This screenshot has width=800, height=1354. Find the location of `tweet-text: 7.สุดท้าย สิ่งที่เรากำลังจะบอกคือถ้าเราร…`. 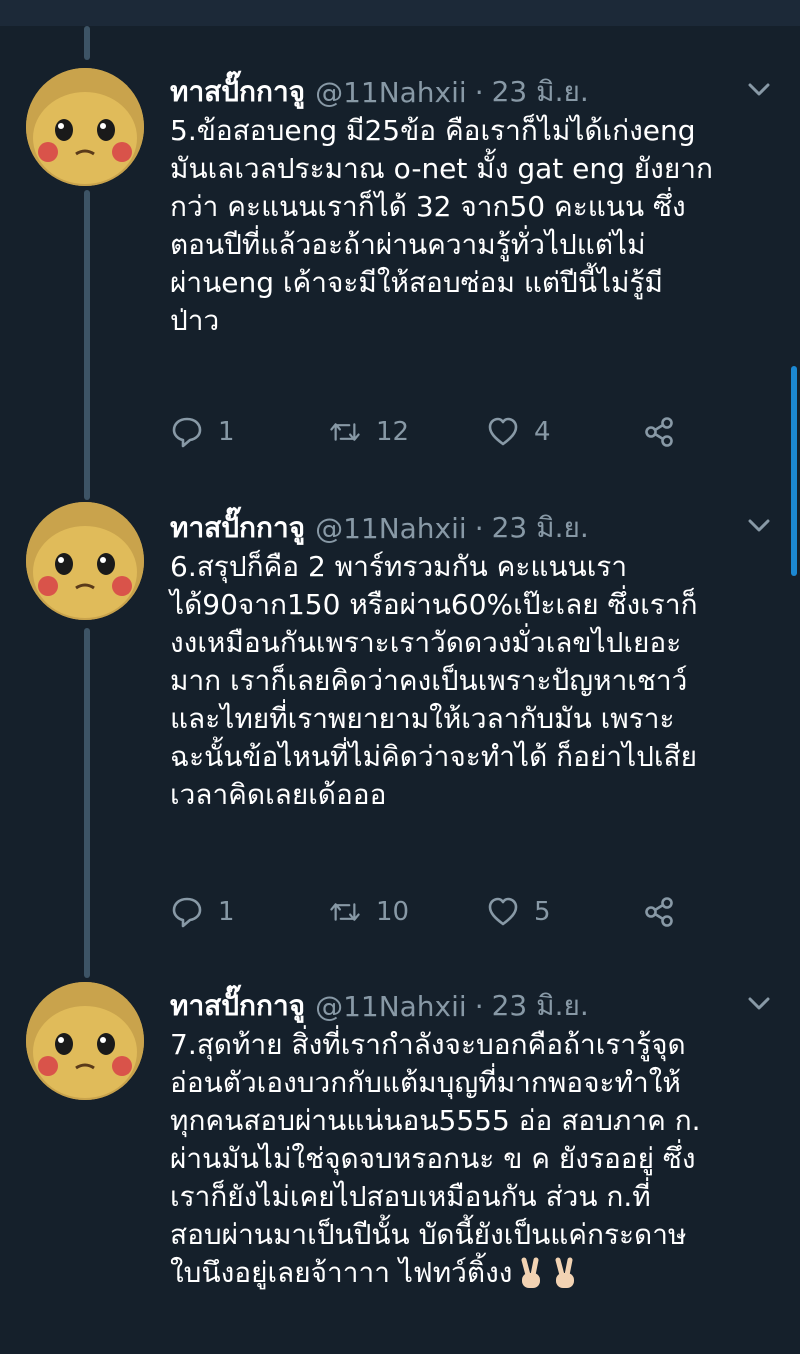

tweet-text: 7.สุดท้าย สิ่งที่เรากำลังจะบอกคือถ้าเราร… is located at coordinates (475, 1159).